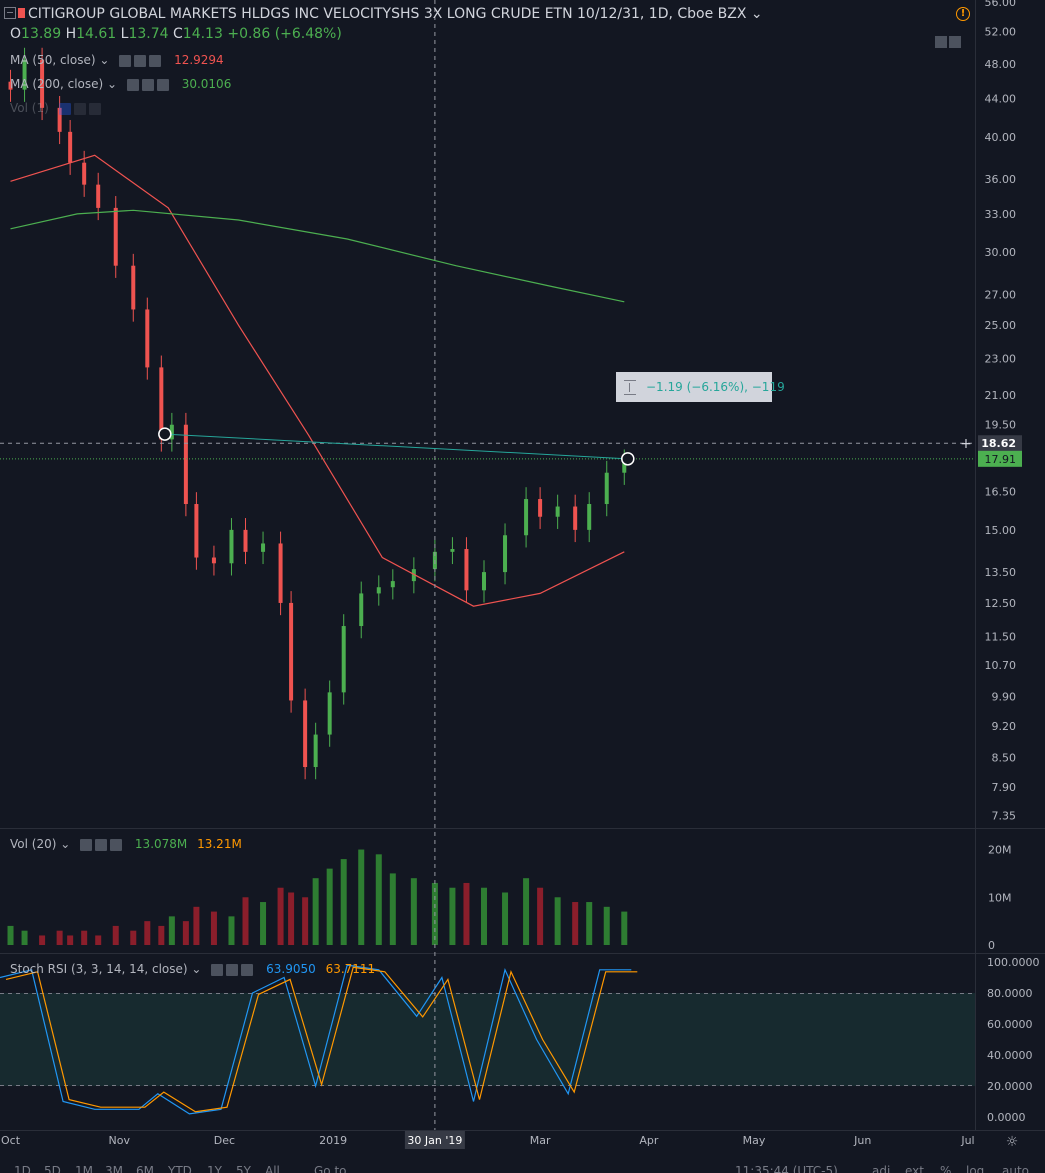 The height and width of the screenshot is (1173, 1045). What do you see at coordinates (1010, 1055) in the screenshot?
I see `stoch-tick-label: 40.0000` at bounding box center [1010, 1055].